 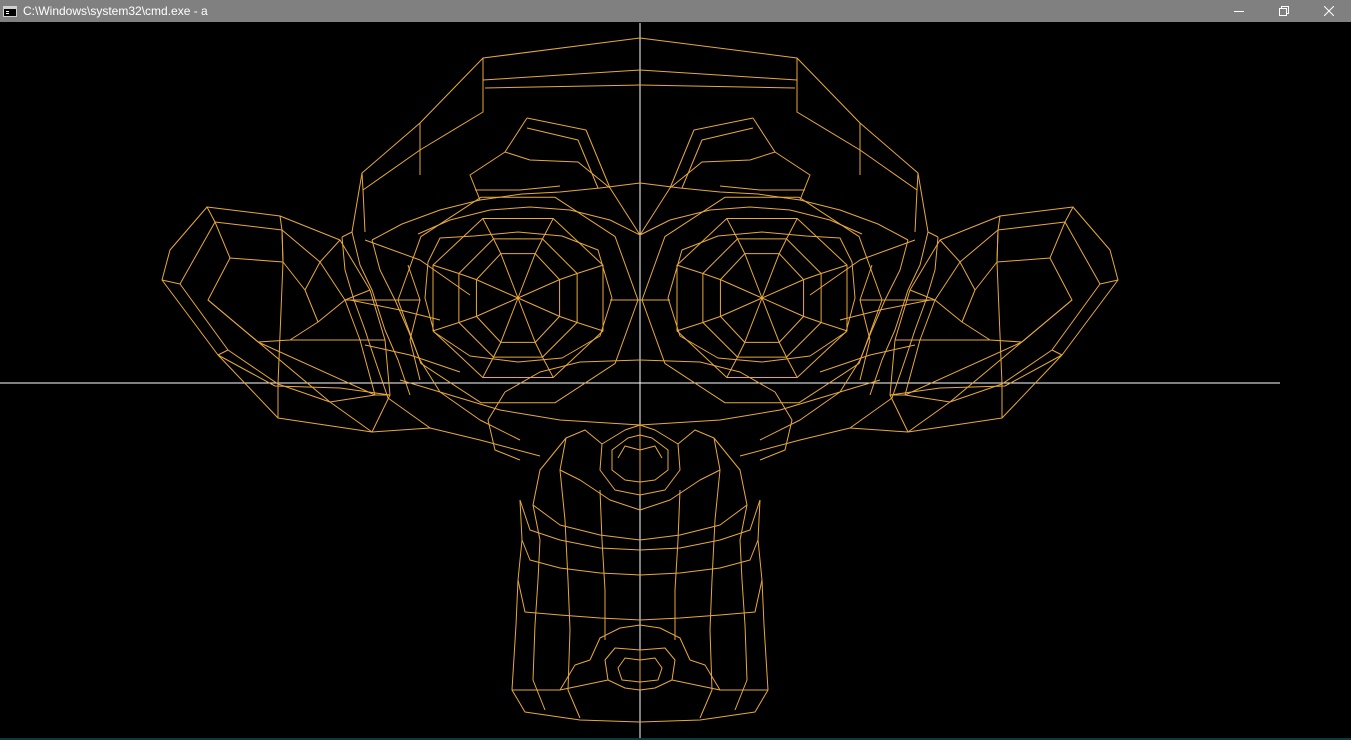 What do you see at coordinates (538, 350) in the screenshot?
I see `eye-bridge-a-1-left` at bounding box center [538, 350].